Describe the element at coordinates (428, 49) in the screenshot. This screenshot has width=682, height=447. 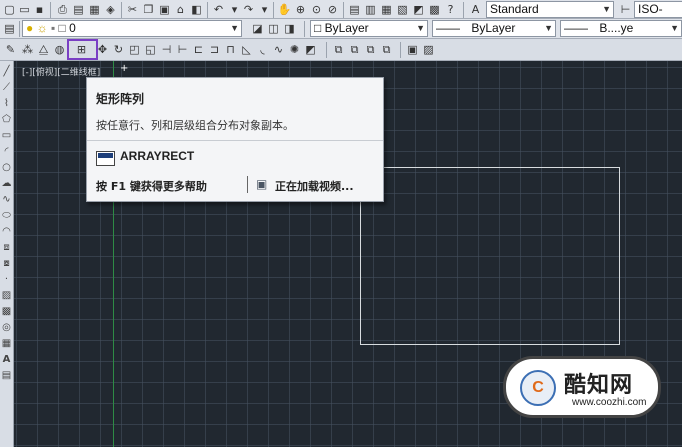
I see `hatch-back-icon: ▨` at that location.